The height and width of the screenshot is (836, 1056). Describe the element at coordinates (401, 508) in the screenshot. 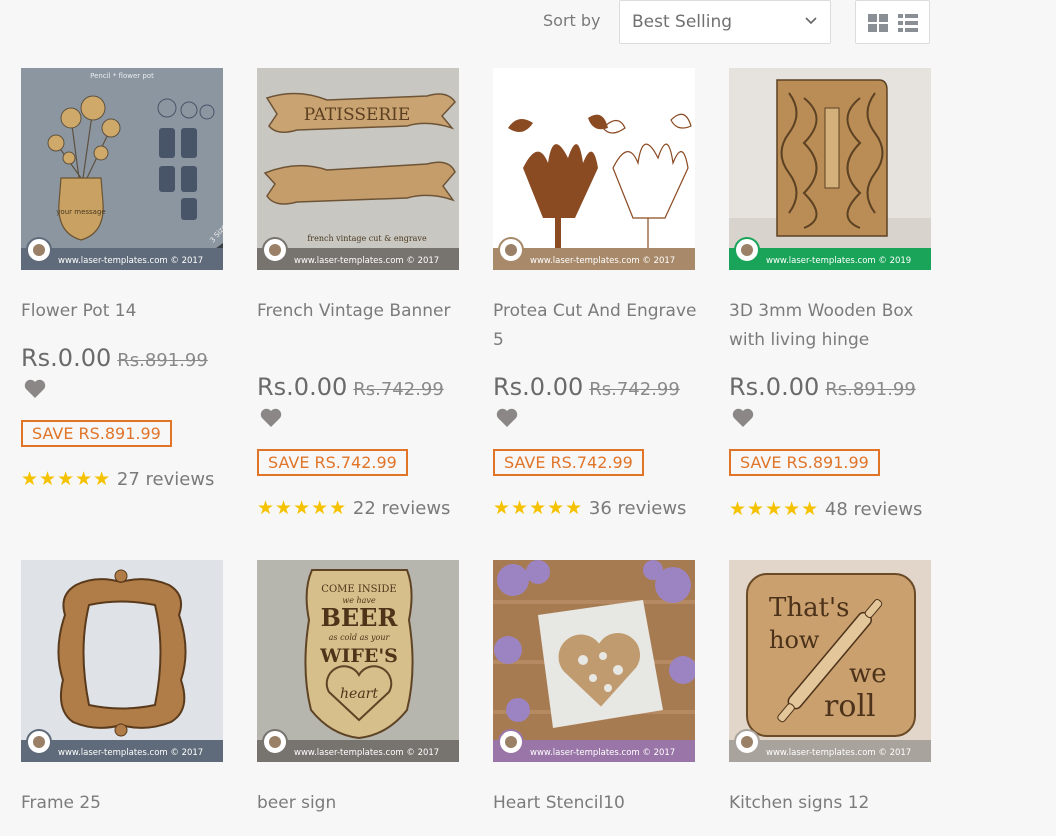

I see `review-count: 22 reviews` at that location.